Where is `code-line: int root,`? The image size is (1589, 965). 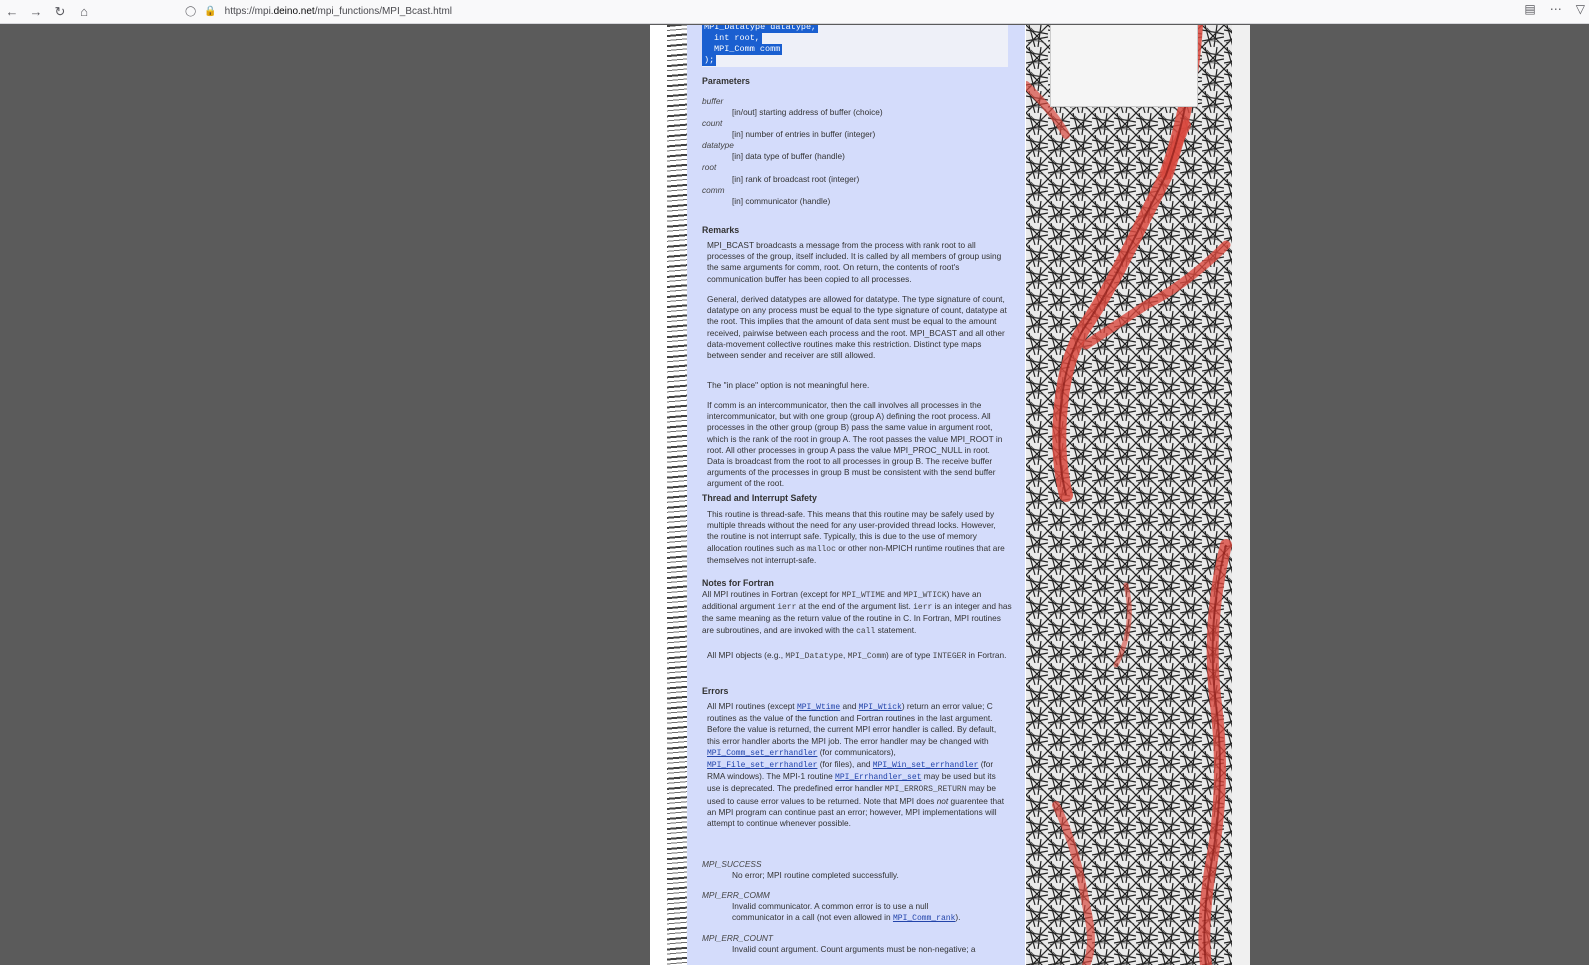
code-line: int root, is located at coordinates (732, 38).